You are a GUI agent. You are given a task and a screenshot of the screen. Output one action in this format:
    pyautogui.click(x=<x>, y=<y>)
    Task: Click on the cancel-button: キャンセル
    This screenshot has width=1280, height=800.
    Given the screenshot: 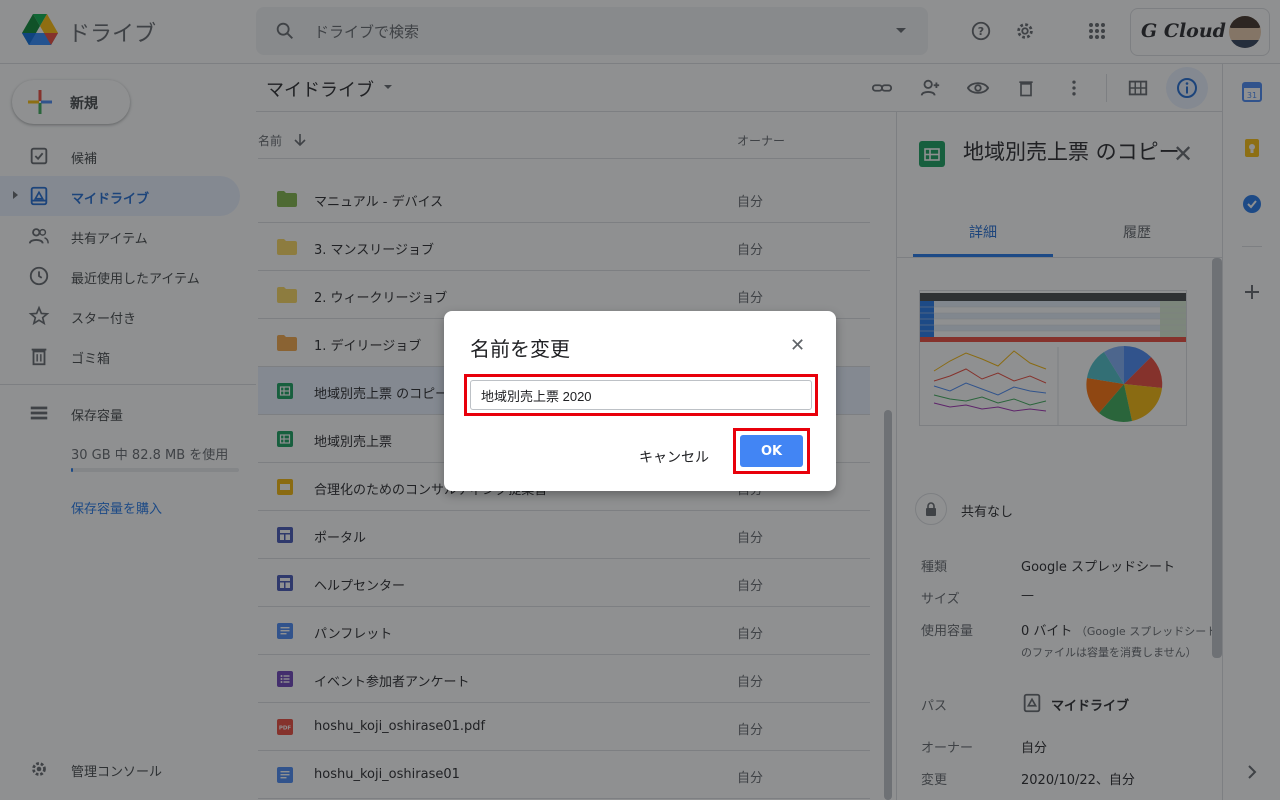 What is the action you would take?
    pyautogui.click(x=674, y=457)
    